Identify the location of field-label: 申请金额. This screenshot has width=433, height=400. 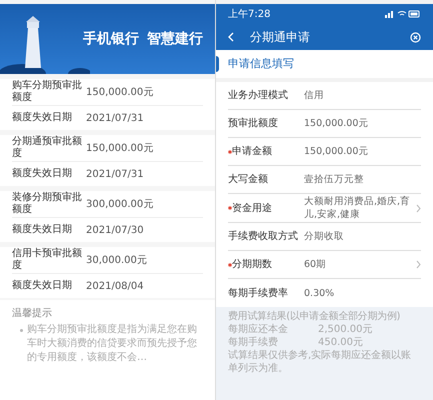
(252, 151).